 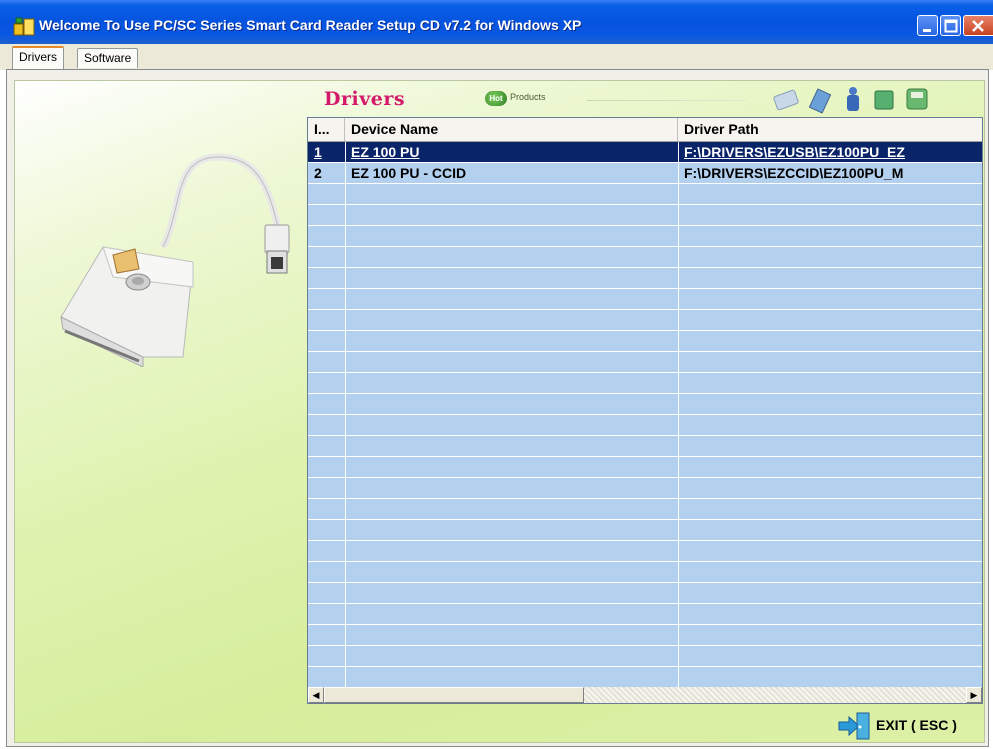 What do you see at coordinates (794, 152) in the screenshot?
I see `cell-driver-path: F:\DRIVERS\EZUSB\EZ100PU_EZ` at bounding box center [794, 152].